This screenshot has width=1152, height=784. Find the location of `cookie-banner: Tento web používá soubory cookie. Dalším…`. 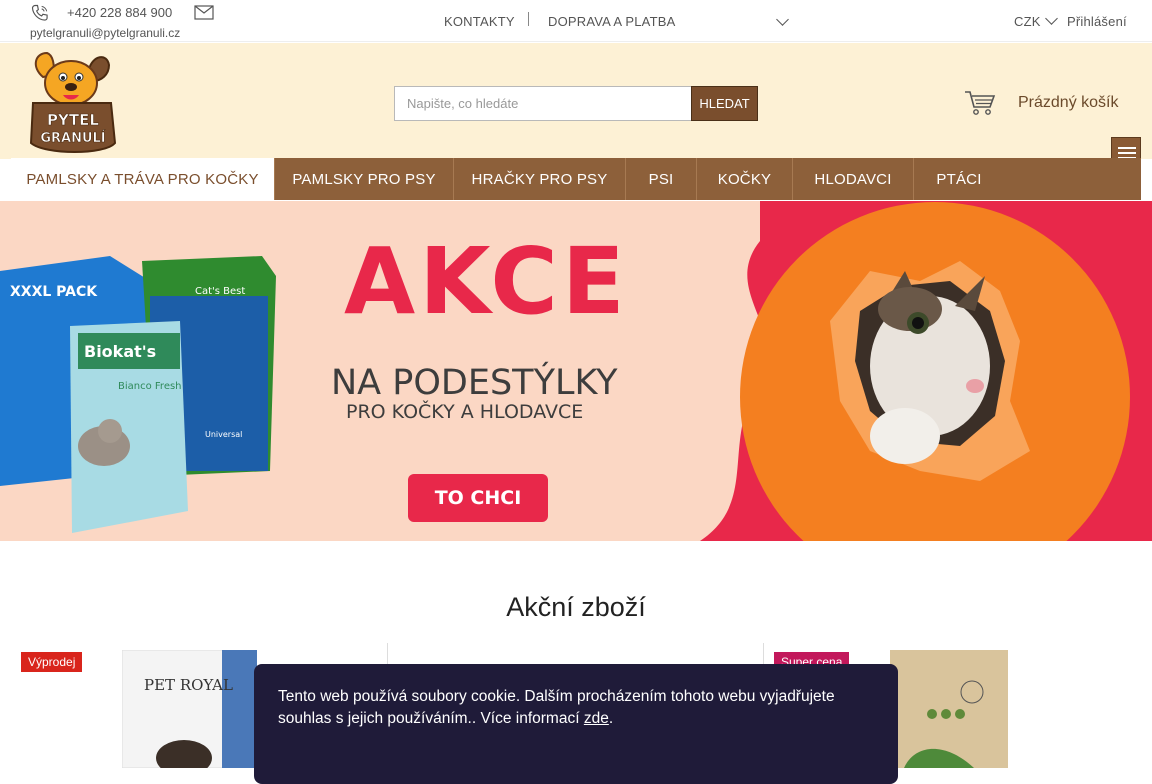

cookie-banner: Tento web používá soubory cookie. Dalším… is located at coordinates (576, 724).